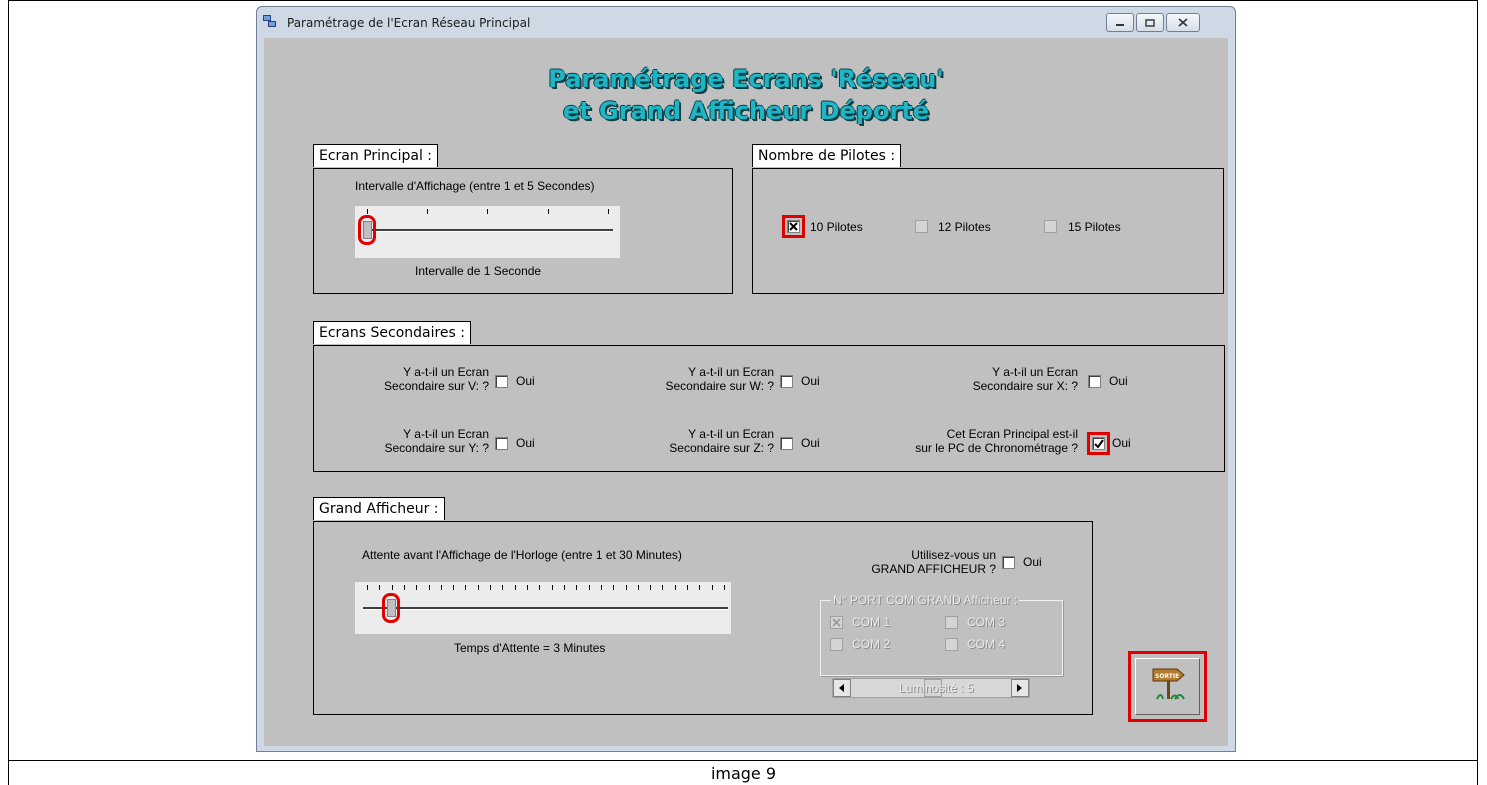 The width and height of the screenshot is (1487, 785). What do you see at coordinates (996, 448) in the screenshot?
I see `chrono-pc-line2: sur le PC de Chronométrage ?` at bounding box center [996, 448].